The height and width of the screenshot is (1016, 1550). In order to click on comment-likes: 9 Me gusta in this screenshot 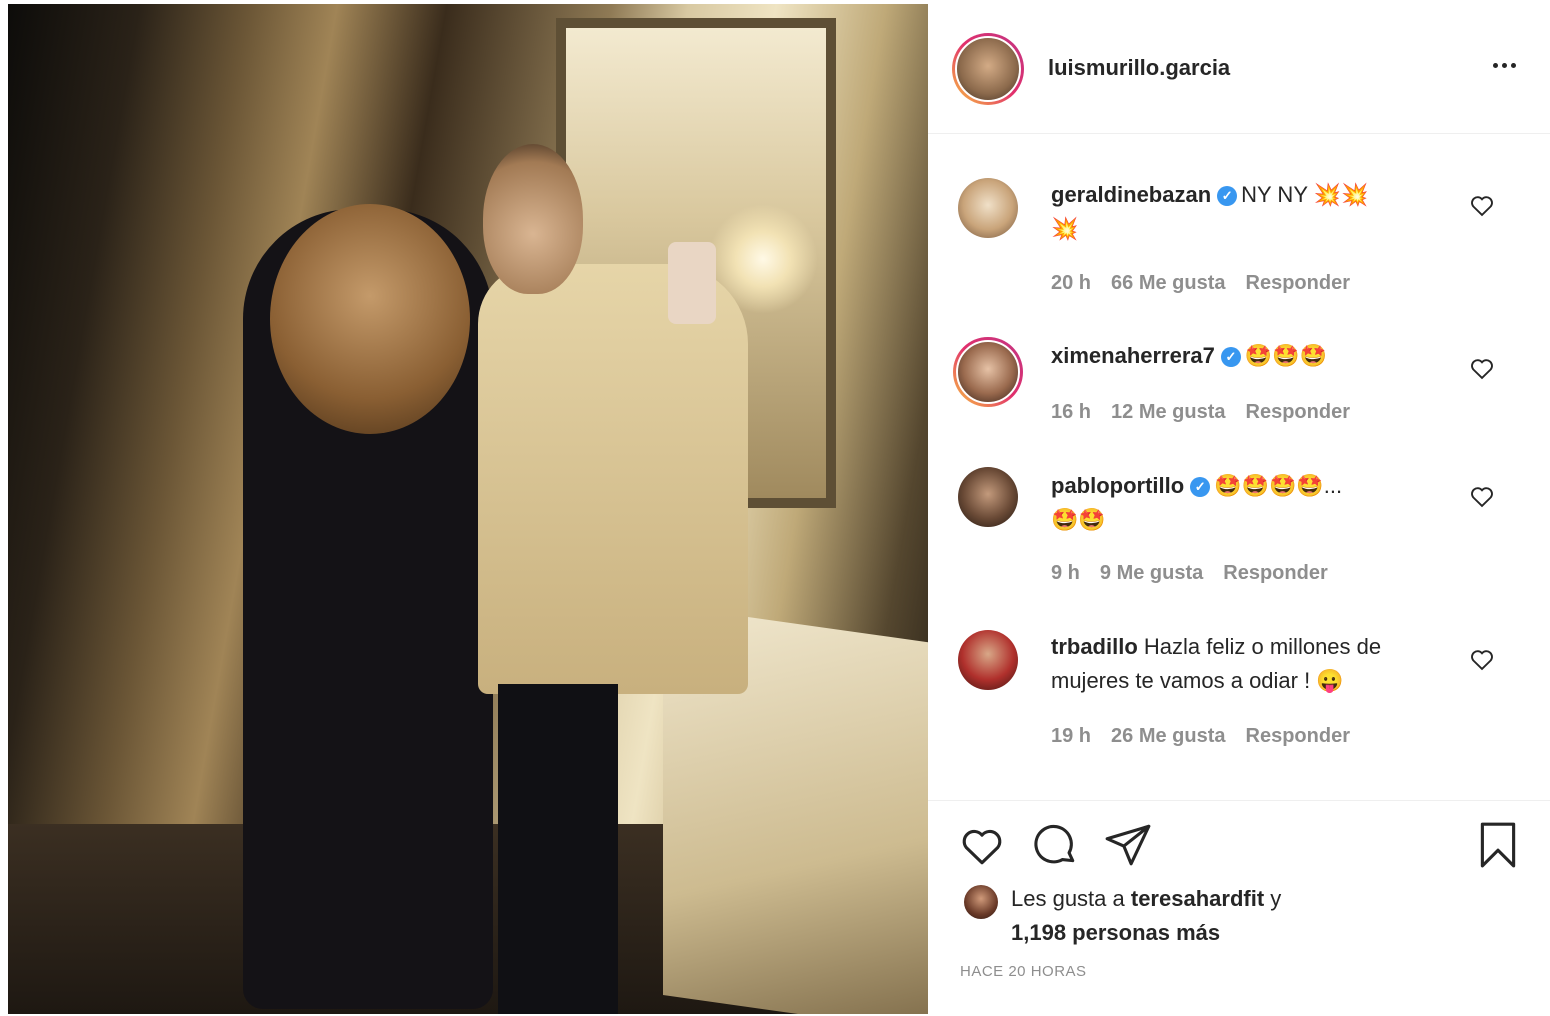, I will do `click(1151, 573)`.